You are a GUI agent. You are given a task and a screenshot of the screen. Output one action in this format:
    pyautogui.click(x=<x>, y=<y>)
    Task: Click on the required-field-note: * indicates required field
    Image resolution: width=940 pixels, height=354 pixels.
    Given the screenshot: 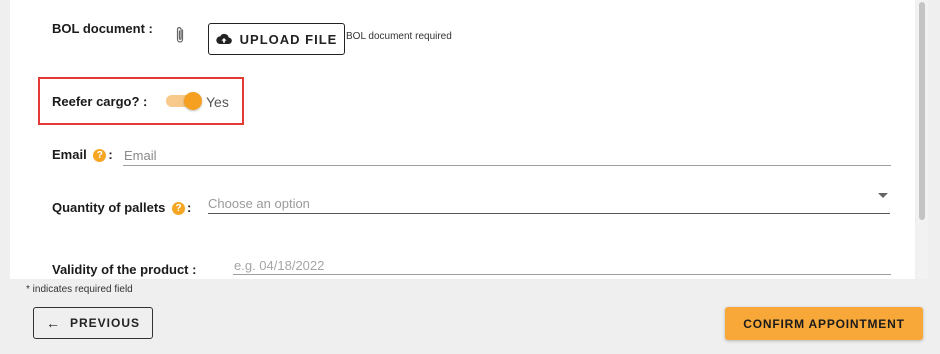 What is the action you would take?
    pyautogui.click(x=79, y=289)
    